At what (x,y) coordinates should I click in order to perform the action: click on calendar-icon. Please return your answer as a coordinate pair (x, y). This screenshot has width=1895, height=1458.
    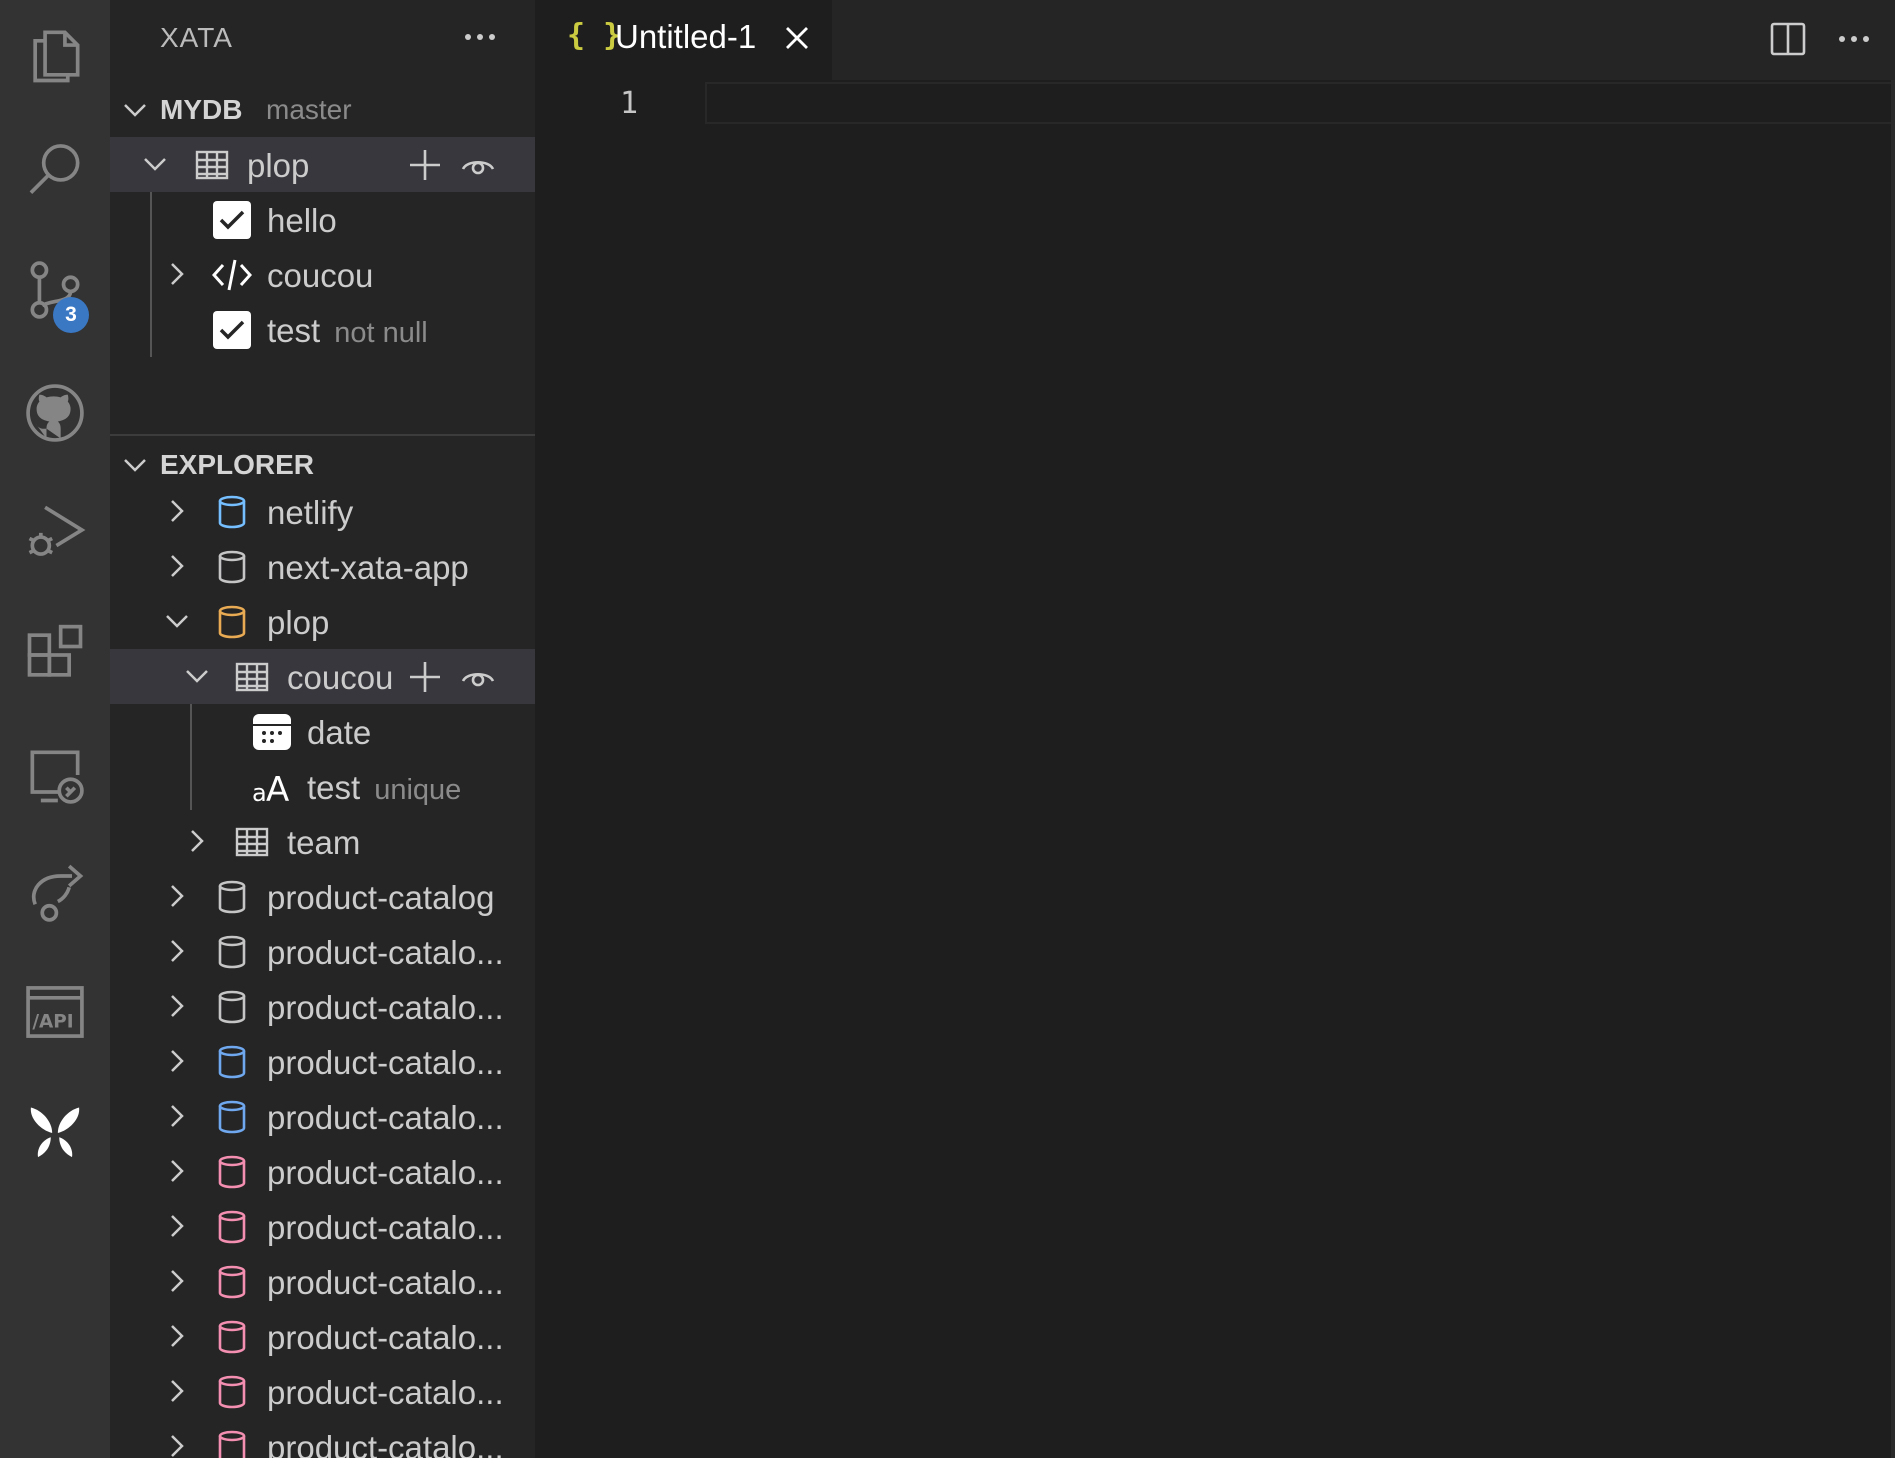
    Looking at the image, I should click on (272, 732).